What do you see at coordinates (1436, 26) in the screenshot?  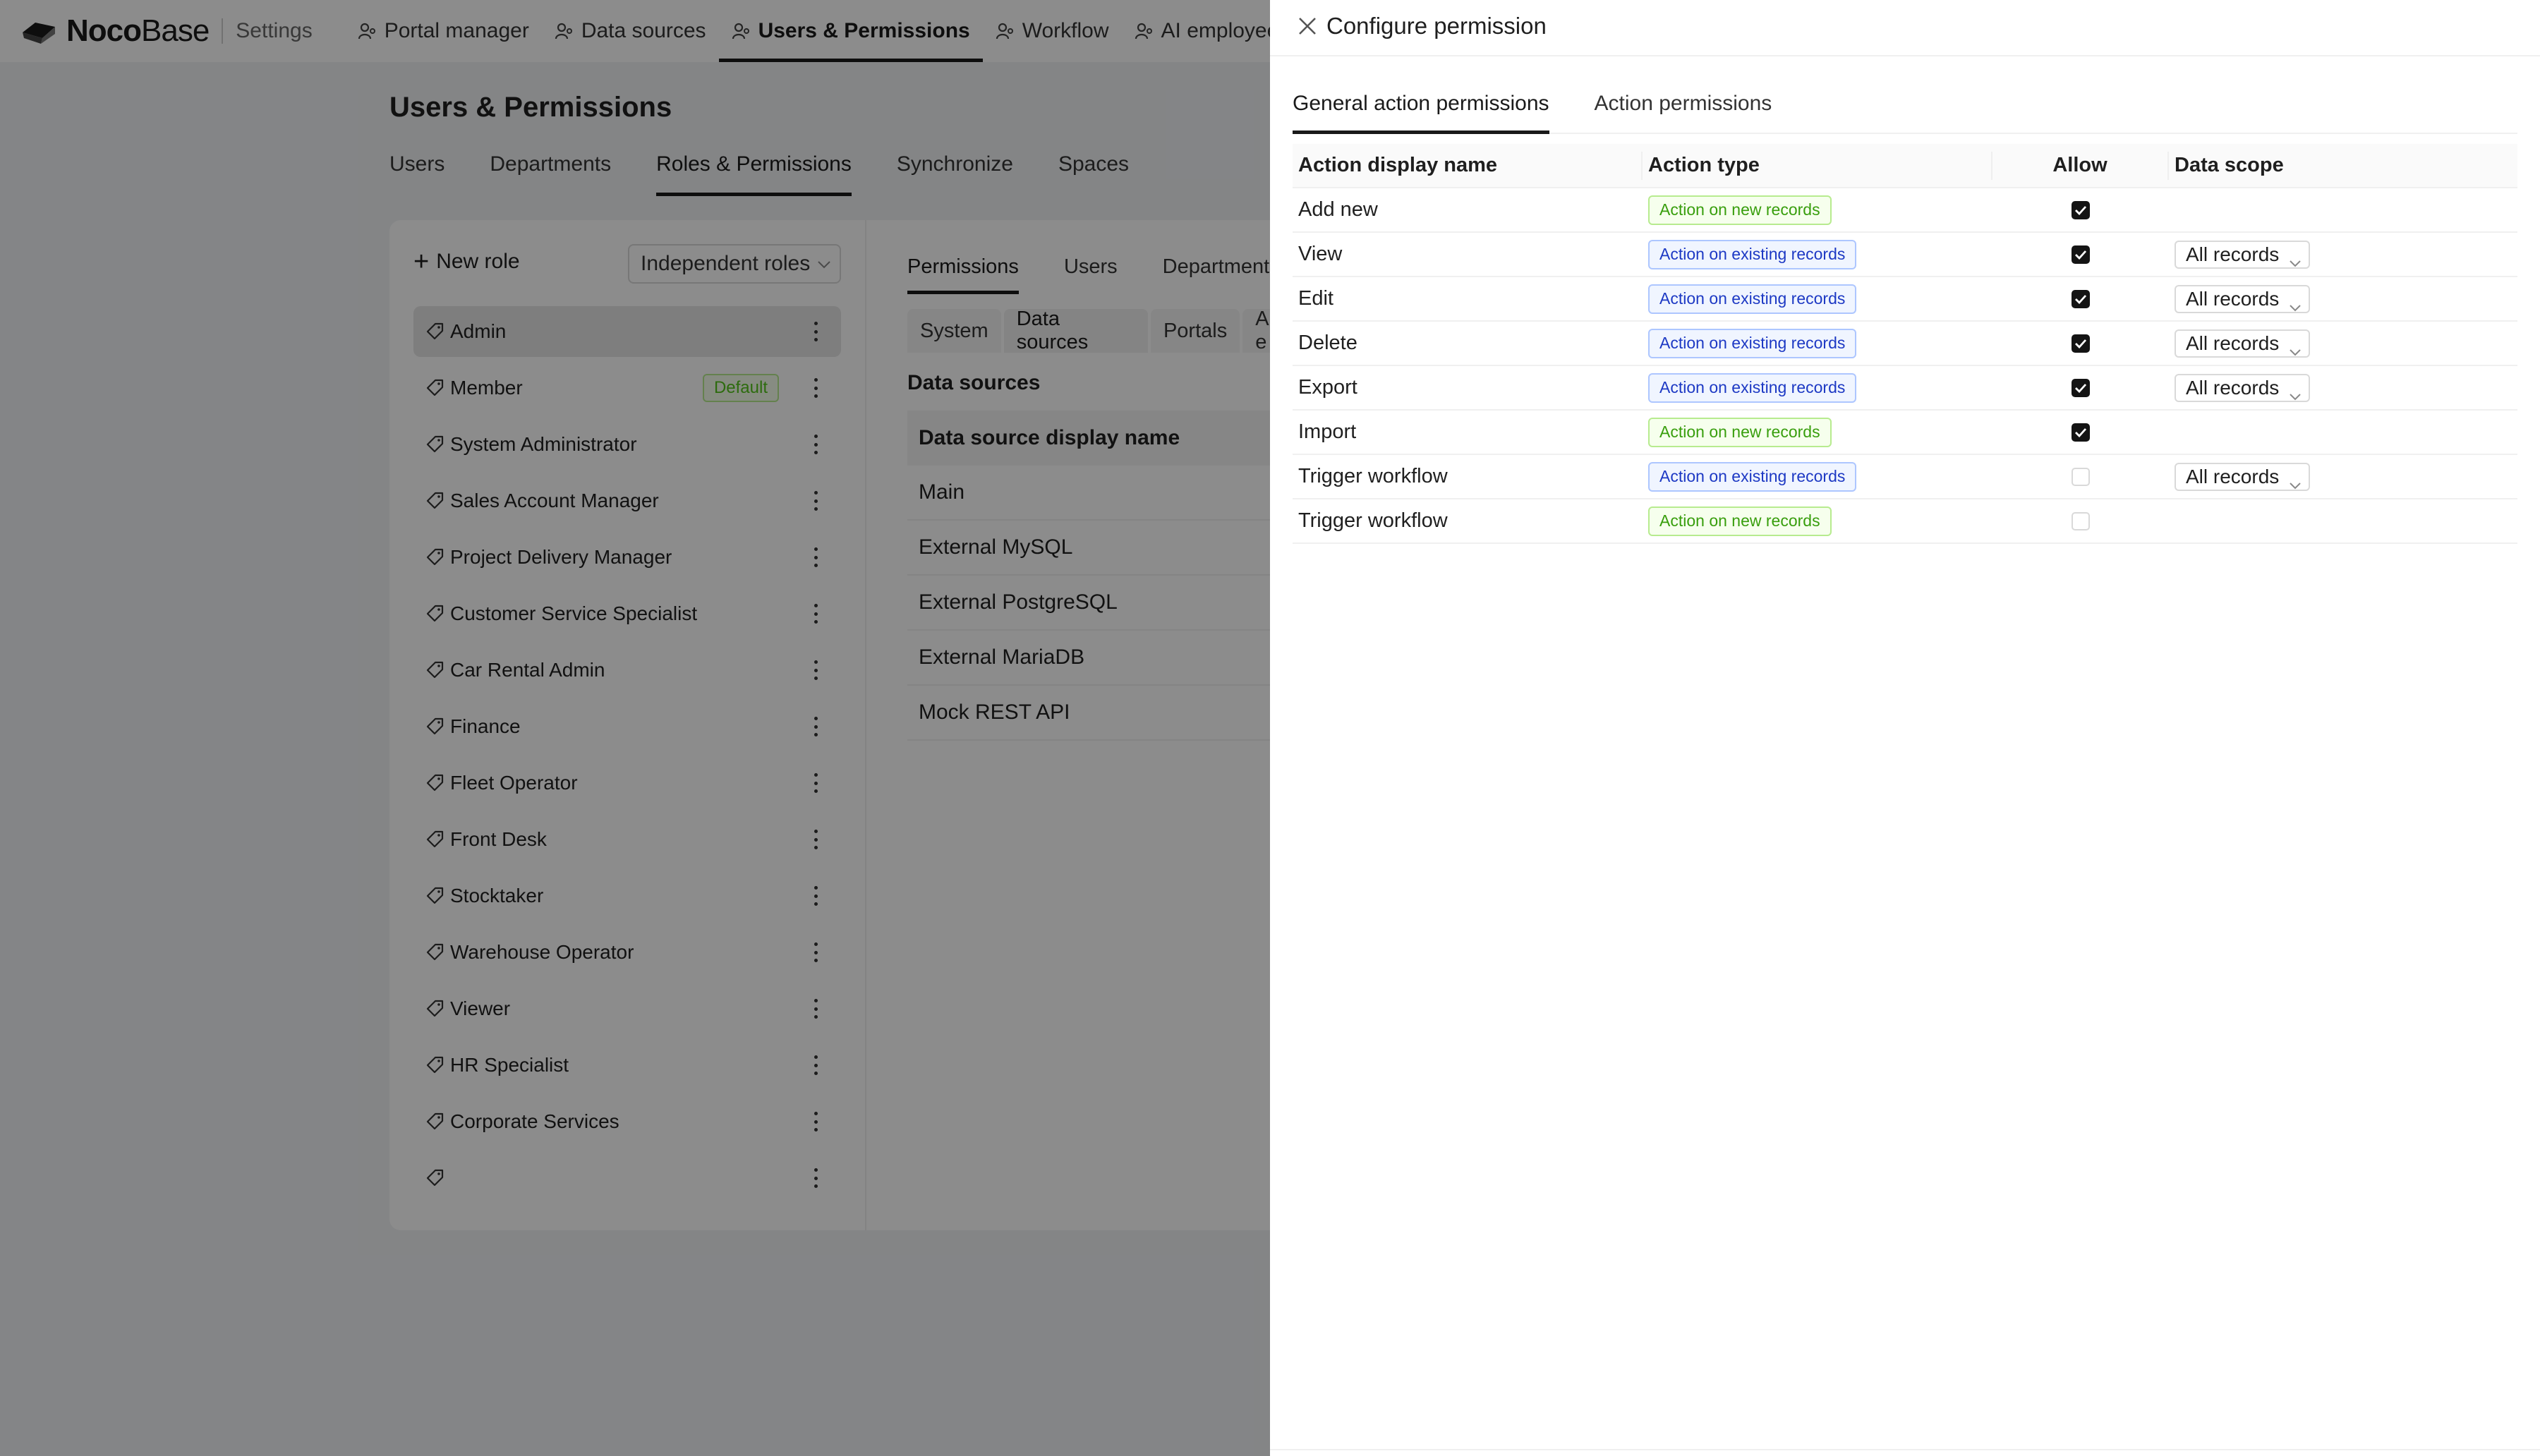 I see `drawer-title: Configure permission` at bounding box center [1436, 26].